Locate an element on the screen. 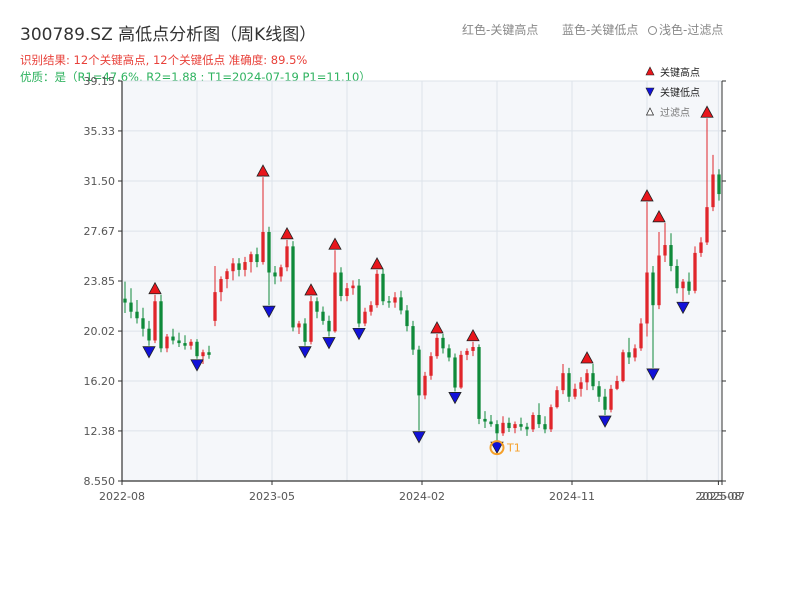 The image size is (800, 600). x-tick-label: 2024-02 is located at coordinates (422, 496).